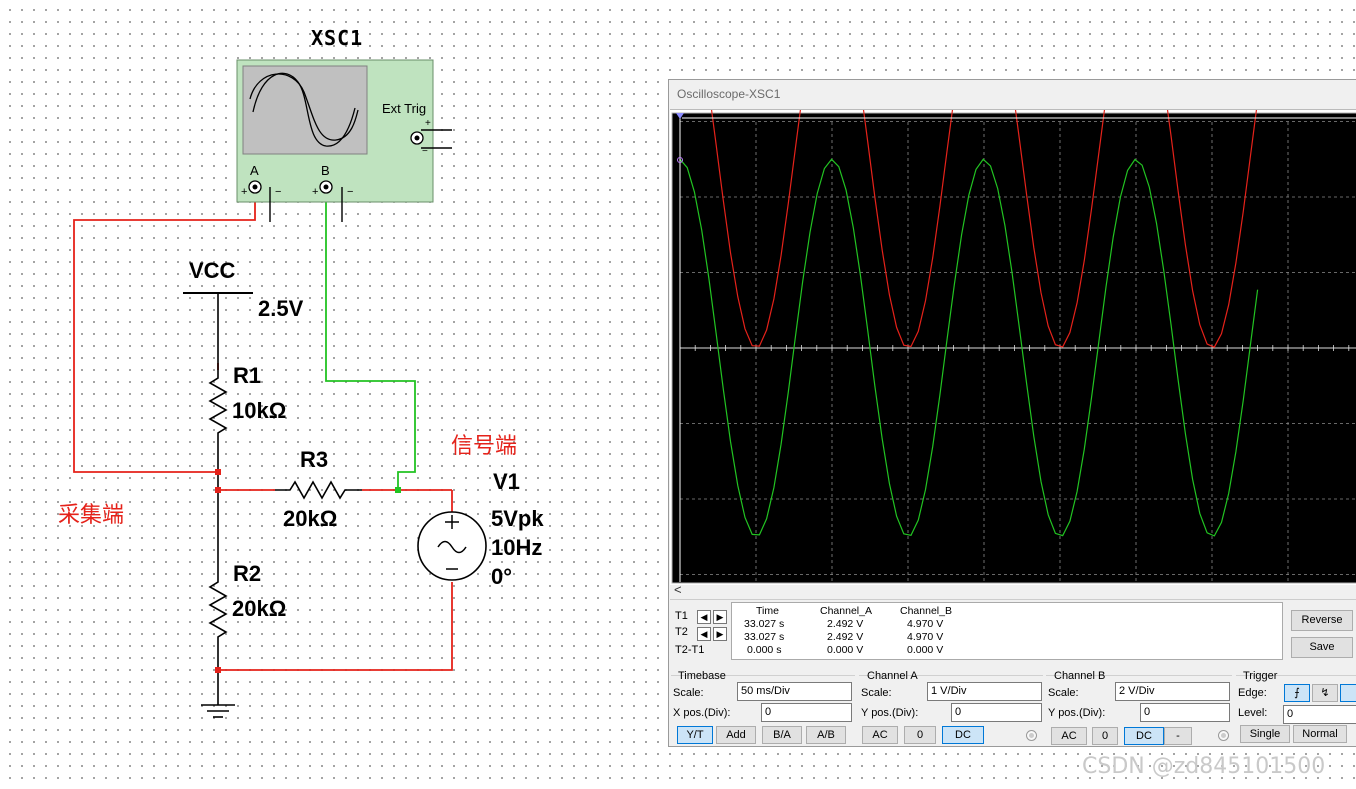 The height and width of the screenshot is (789, 1356). I want to click on channel-b-scale-label: Scale:, so click(1063, 693).